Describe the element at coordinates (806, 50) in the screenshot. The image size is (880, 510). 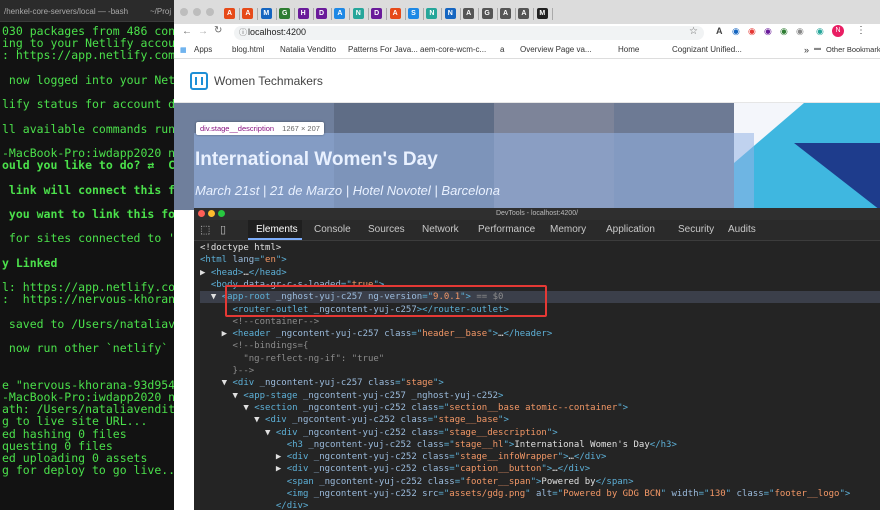
I see `bookmarks-overflow-icon: »` at that location.